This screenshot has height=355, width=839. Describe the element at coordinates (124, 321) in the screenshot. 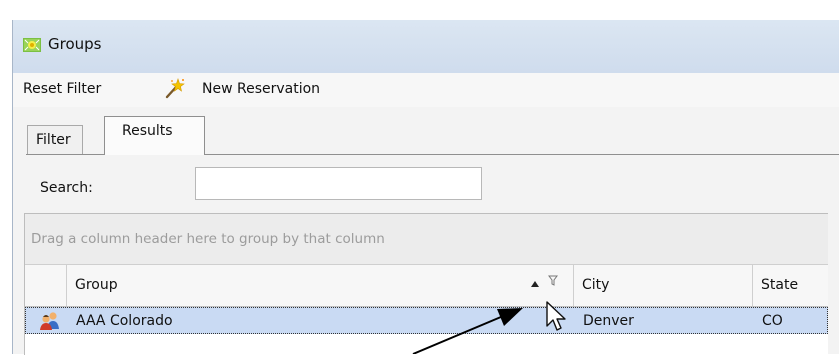

I see `cell-group: AAA Colorado` at that location.